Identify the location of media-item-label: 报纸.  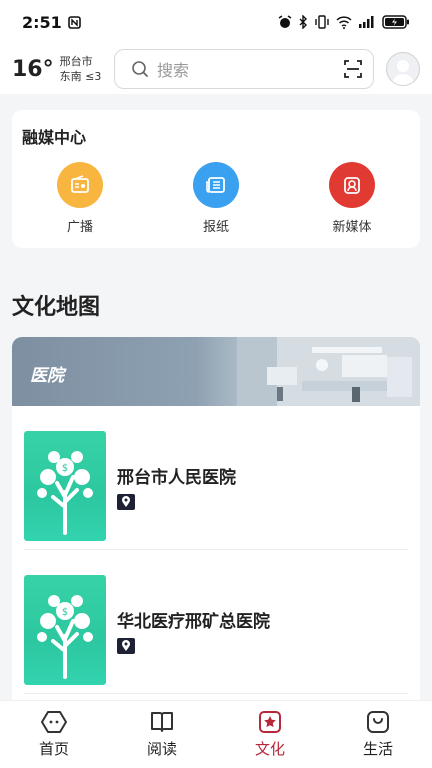
(215, 227).